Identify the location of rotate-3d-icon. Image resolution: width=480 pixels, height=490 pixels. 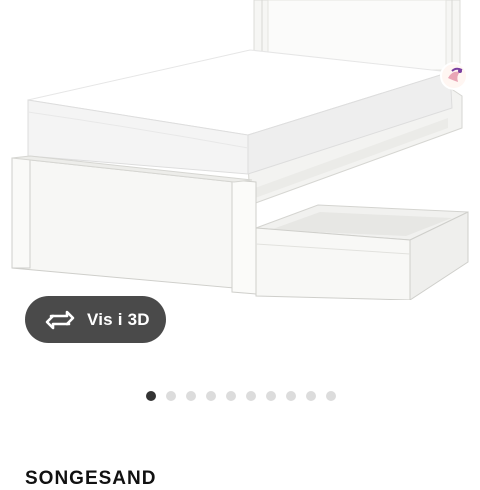
(60, 319).